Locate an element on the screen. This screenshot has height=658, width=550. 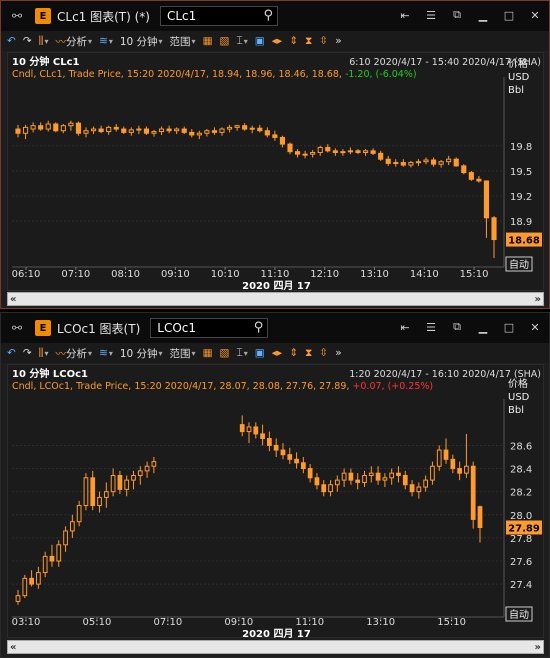
title-bar: ⚯ E CLc1 图表(T) (*) CLc1 ⚲ ⇤ ☰ ⧉ ▁ □ ✕ is located at coordinates (275, 16).